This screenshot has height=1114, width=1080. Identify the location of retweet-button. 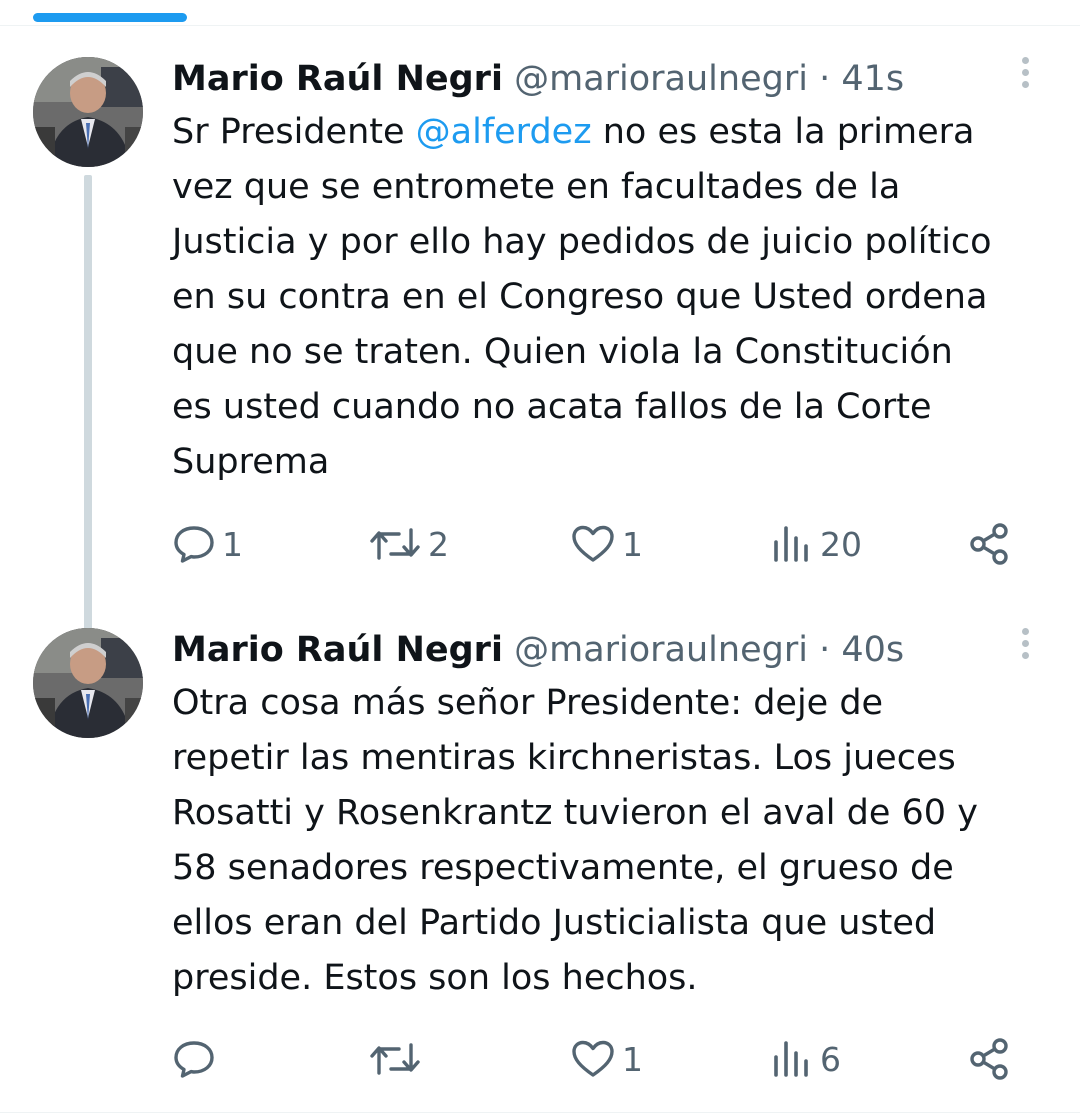
(398, 1059).